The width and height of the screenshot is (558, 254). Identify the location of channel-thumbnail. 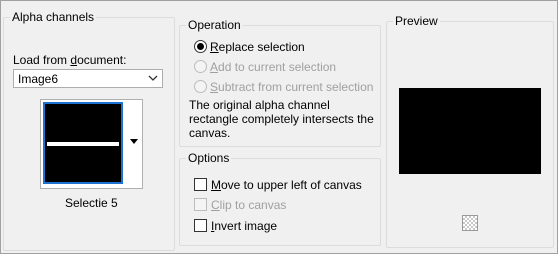
(83, 143).